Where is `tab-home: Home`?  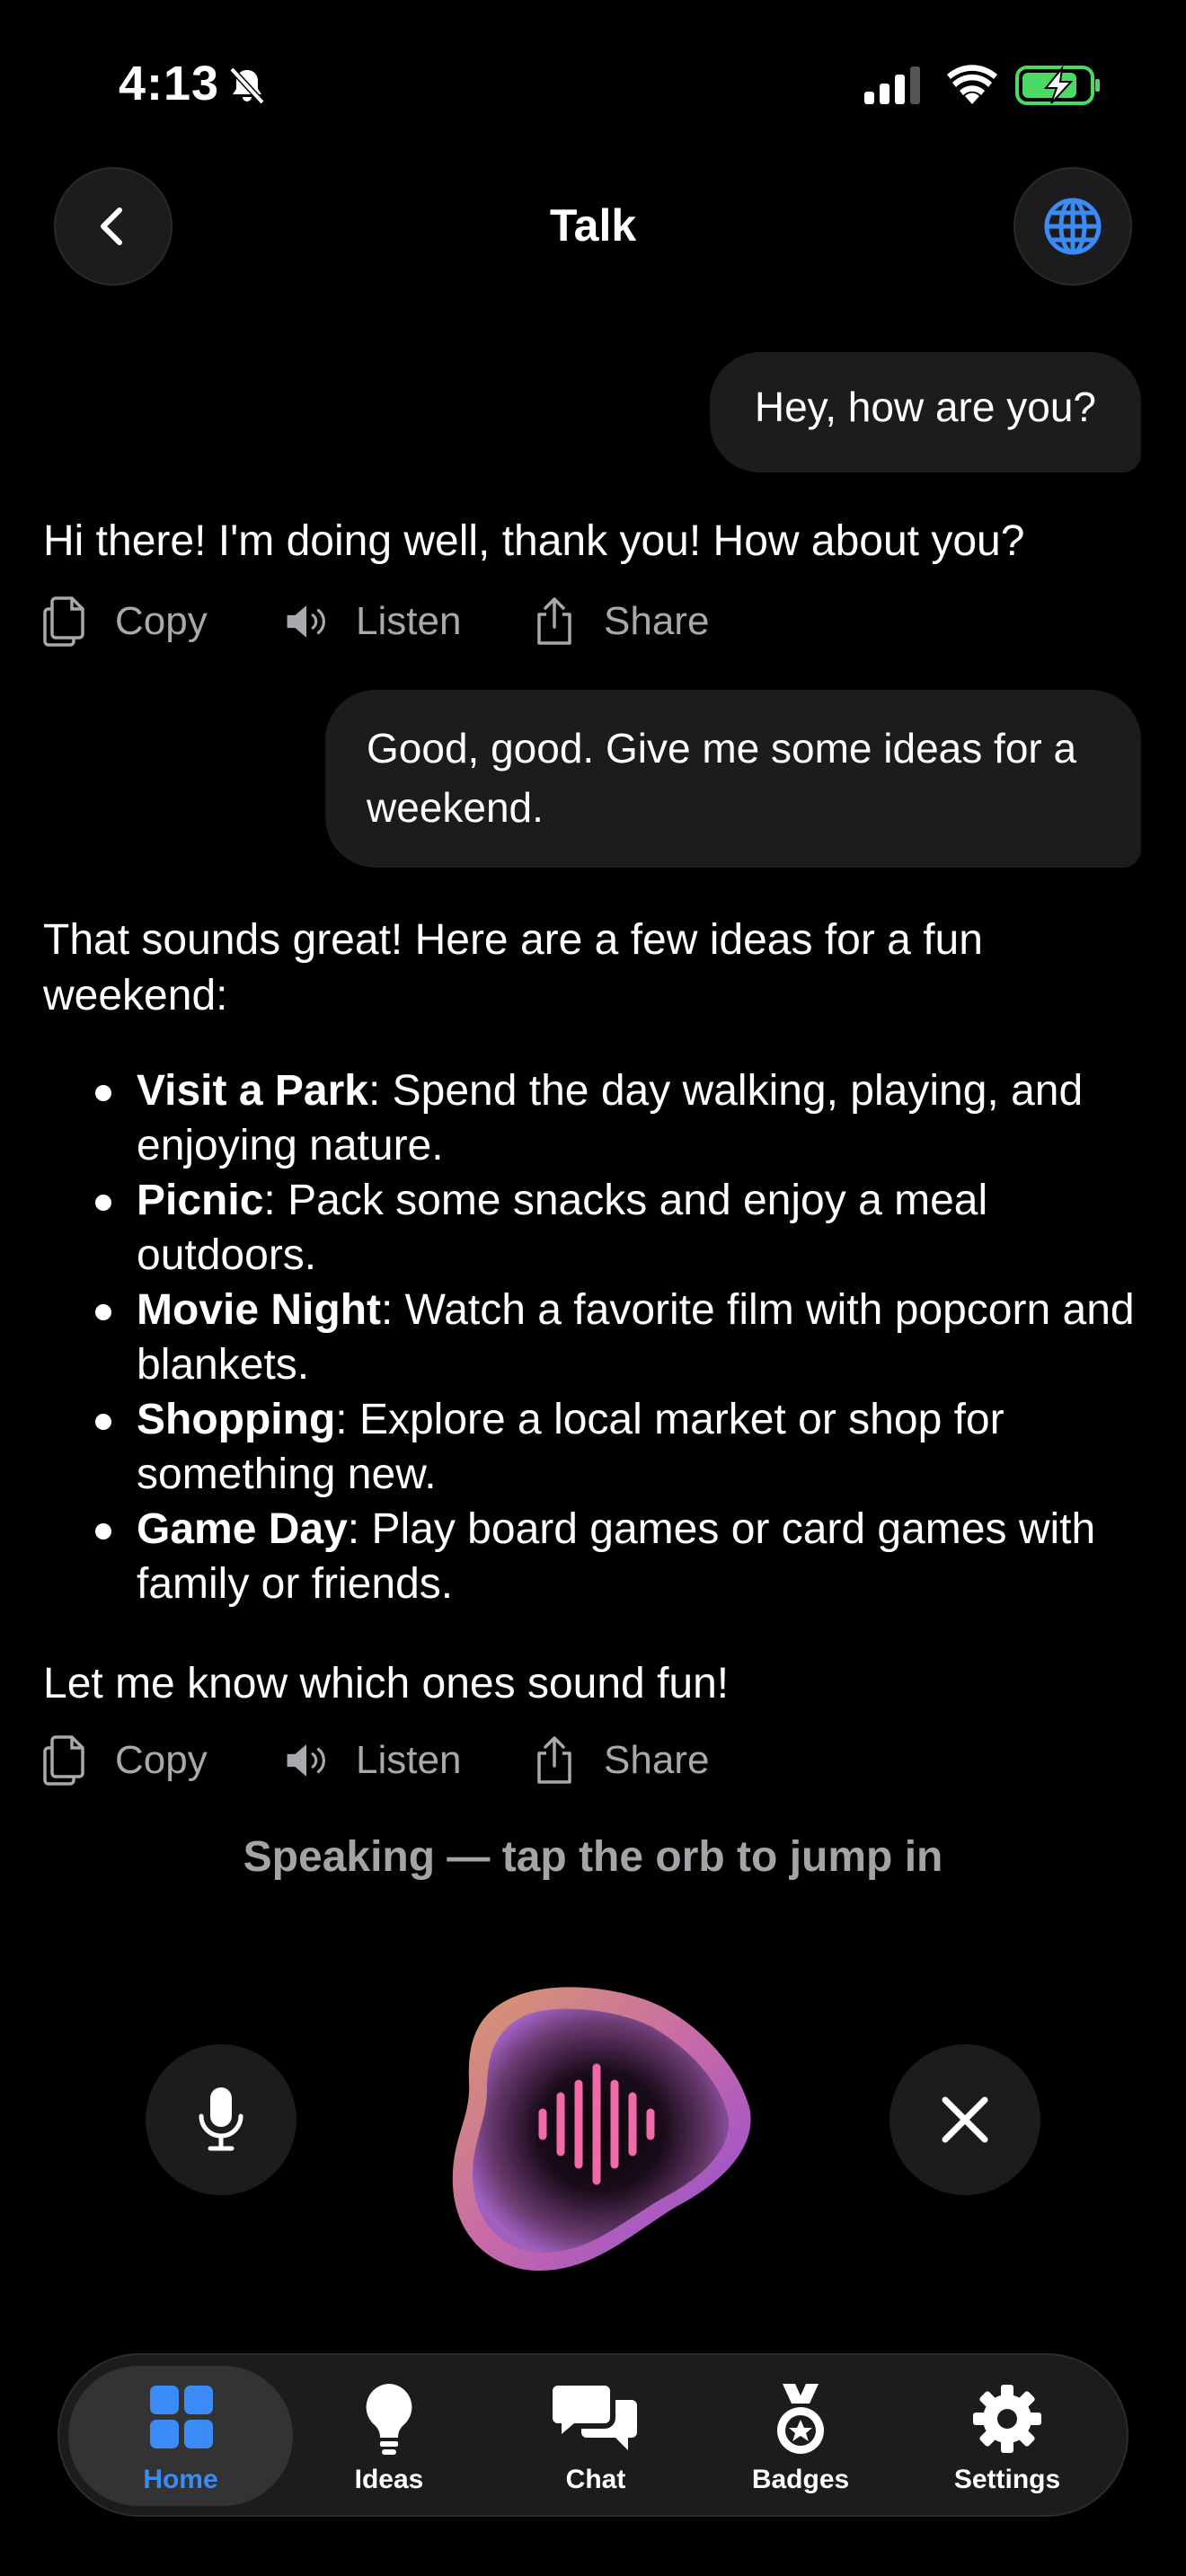 tab-home: Home is located at coordinates (180, 2436).